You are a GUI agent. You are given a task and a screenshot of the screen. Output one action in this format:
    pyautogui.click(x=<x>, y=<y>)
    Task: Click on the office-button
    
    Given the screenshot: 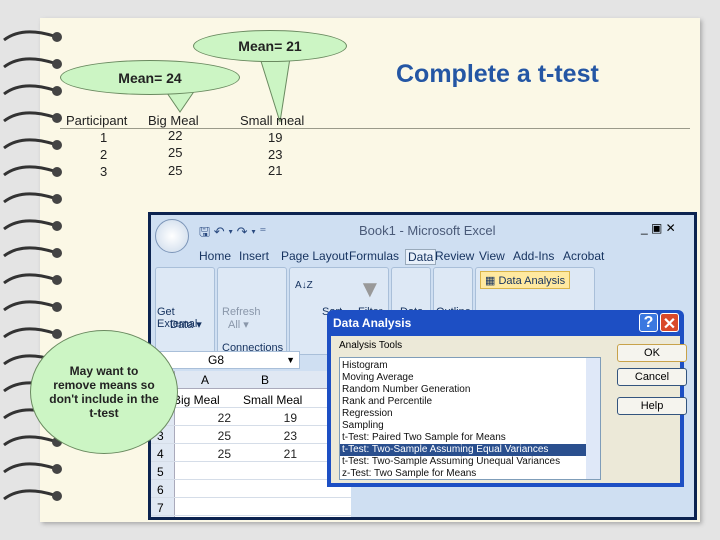 What is the action you would take?
    pyautogui.click(x=172, y=236)
    